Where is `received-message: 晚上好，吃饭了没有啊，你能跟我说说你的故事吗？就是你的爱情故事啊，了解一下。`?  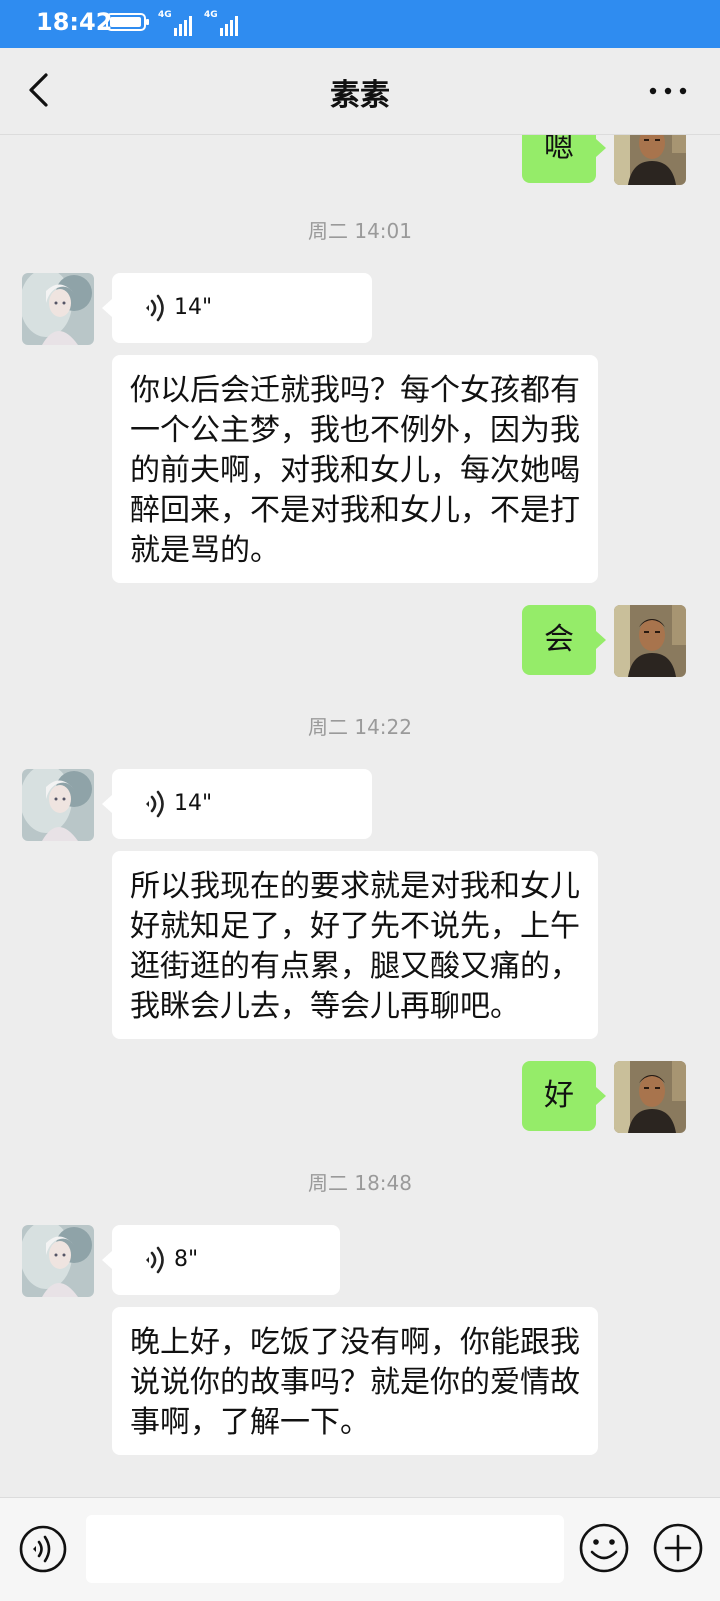
received-message: 晚上好，吃饭了没有啊，你能跟我说说你的故事吗？就是你的爱情故事啊，了解一下。 is located at coordinates (355, 1381).